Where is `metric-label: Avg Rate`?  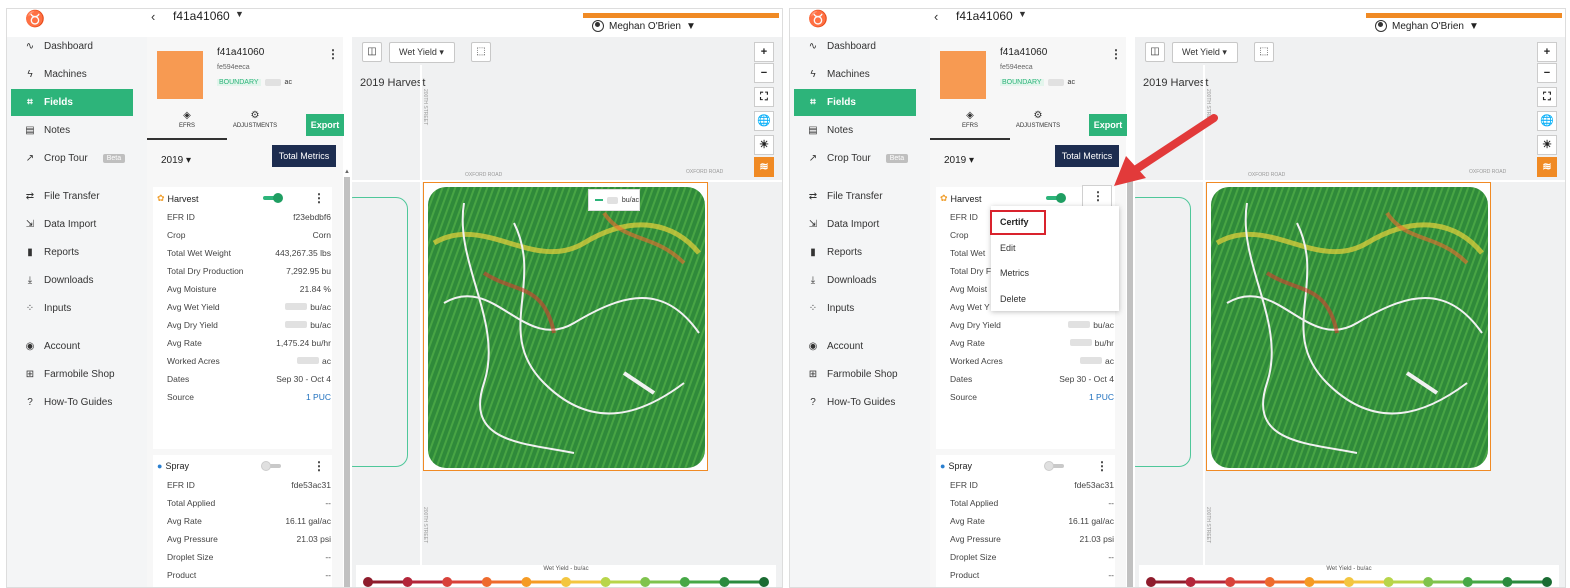
metric-label: Avg Rate is located at coordinates (184, 343).